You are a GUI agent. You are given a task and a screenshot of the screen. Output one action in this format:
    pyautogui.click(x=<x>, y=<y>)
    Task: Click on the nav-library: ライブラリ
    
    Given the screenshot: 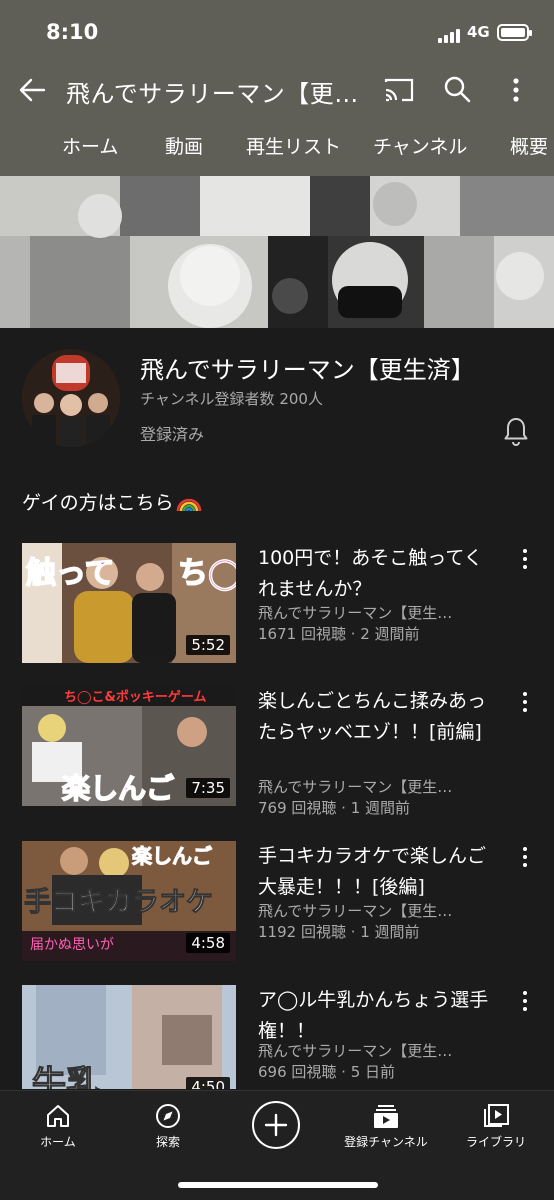 What is the action you would take?
    pyautogui.click(x=496, y=1126)
    